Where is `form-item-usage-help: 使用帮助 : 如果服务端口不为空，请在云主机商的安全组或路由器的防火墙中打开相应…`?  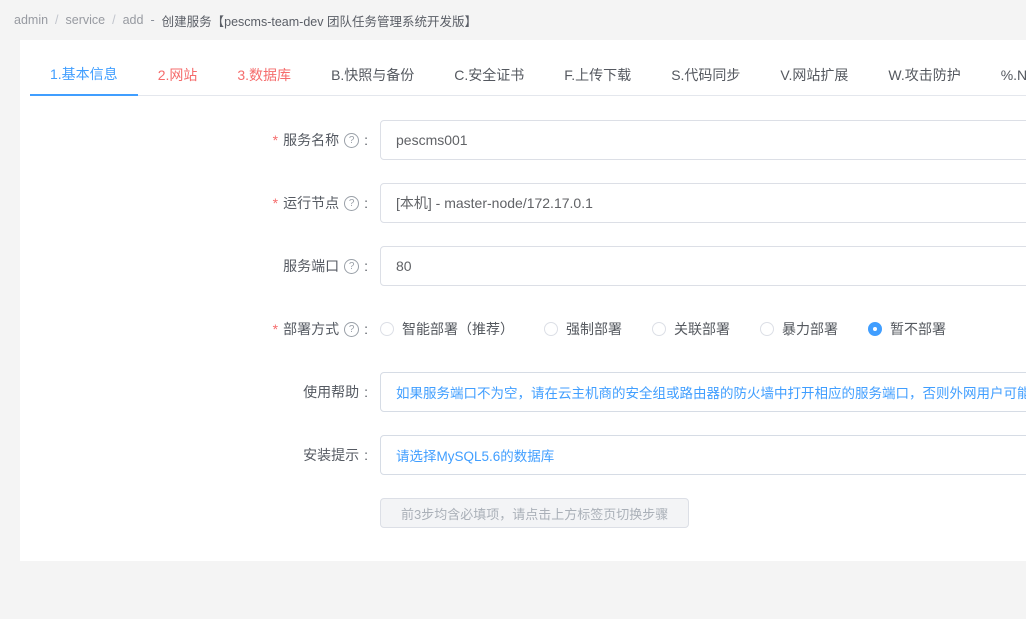
form-item-usage-help: 使用帮助 : 如果服务端口不为空，请在云主机商的安全组或路由器的防火墙中打开相应… is located at coordinates (523, 392).